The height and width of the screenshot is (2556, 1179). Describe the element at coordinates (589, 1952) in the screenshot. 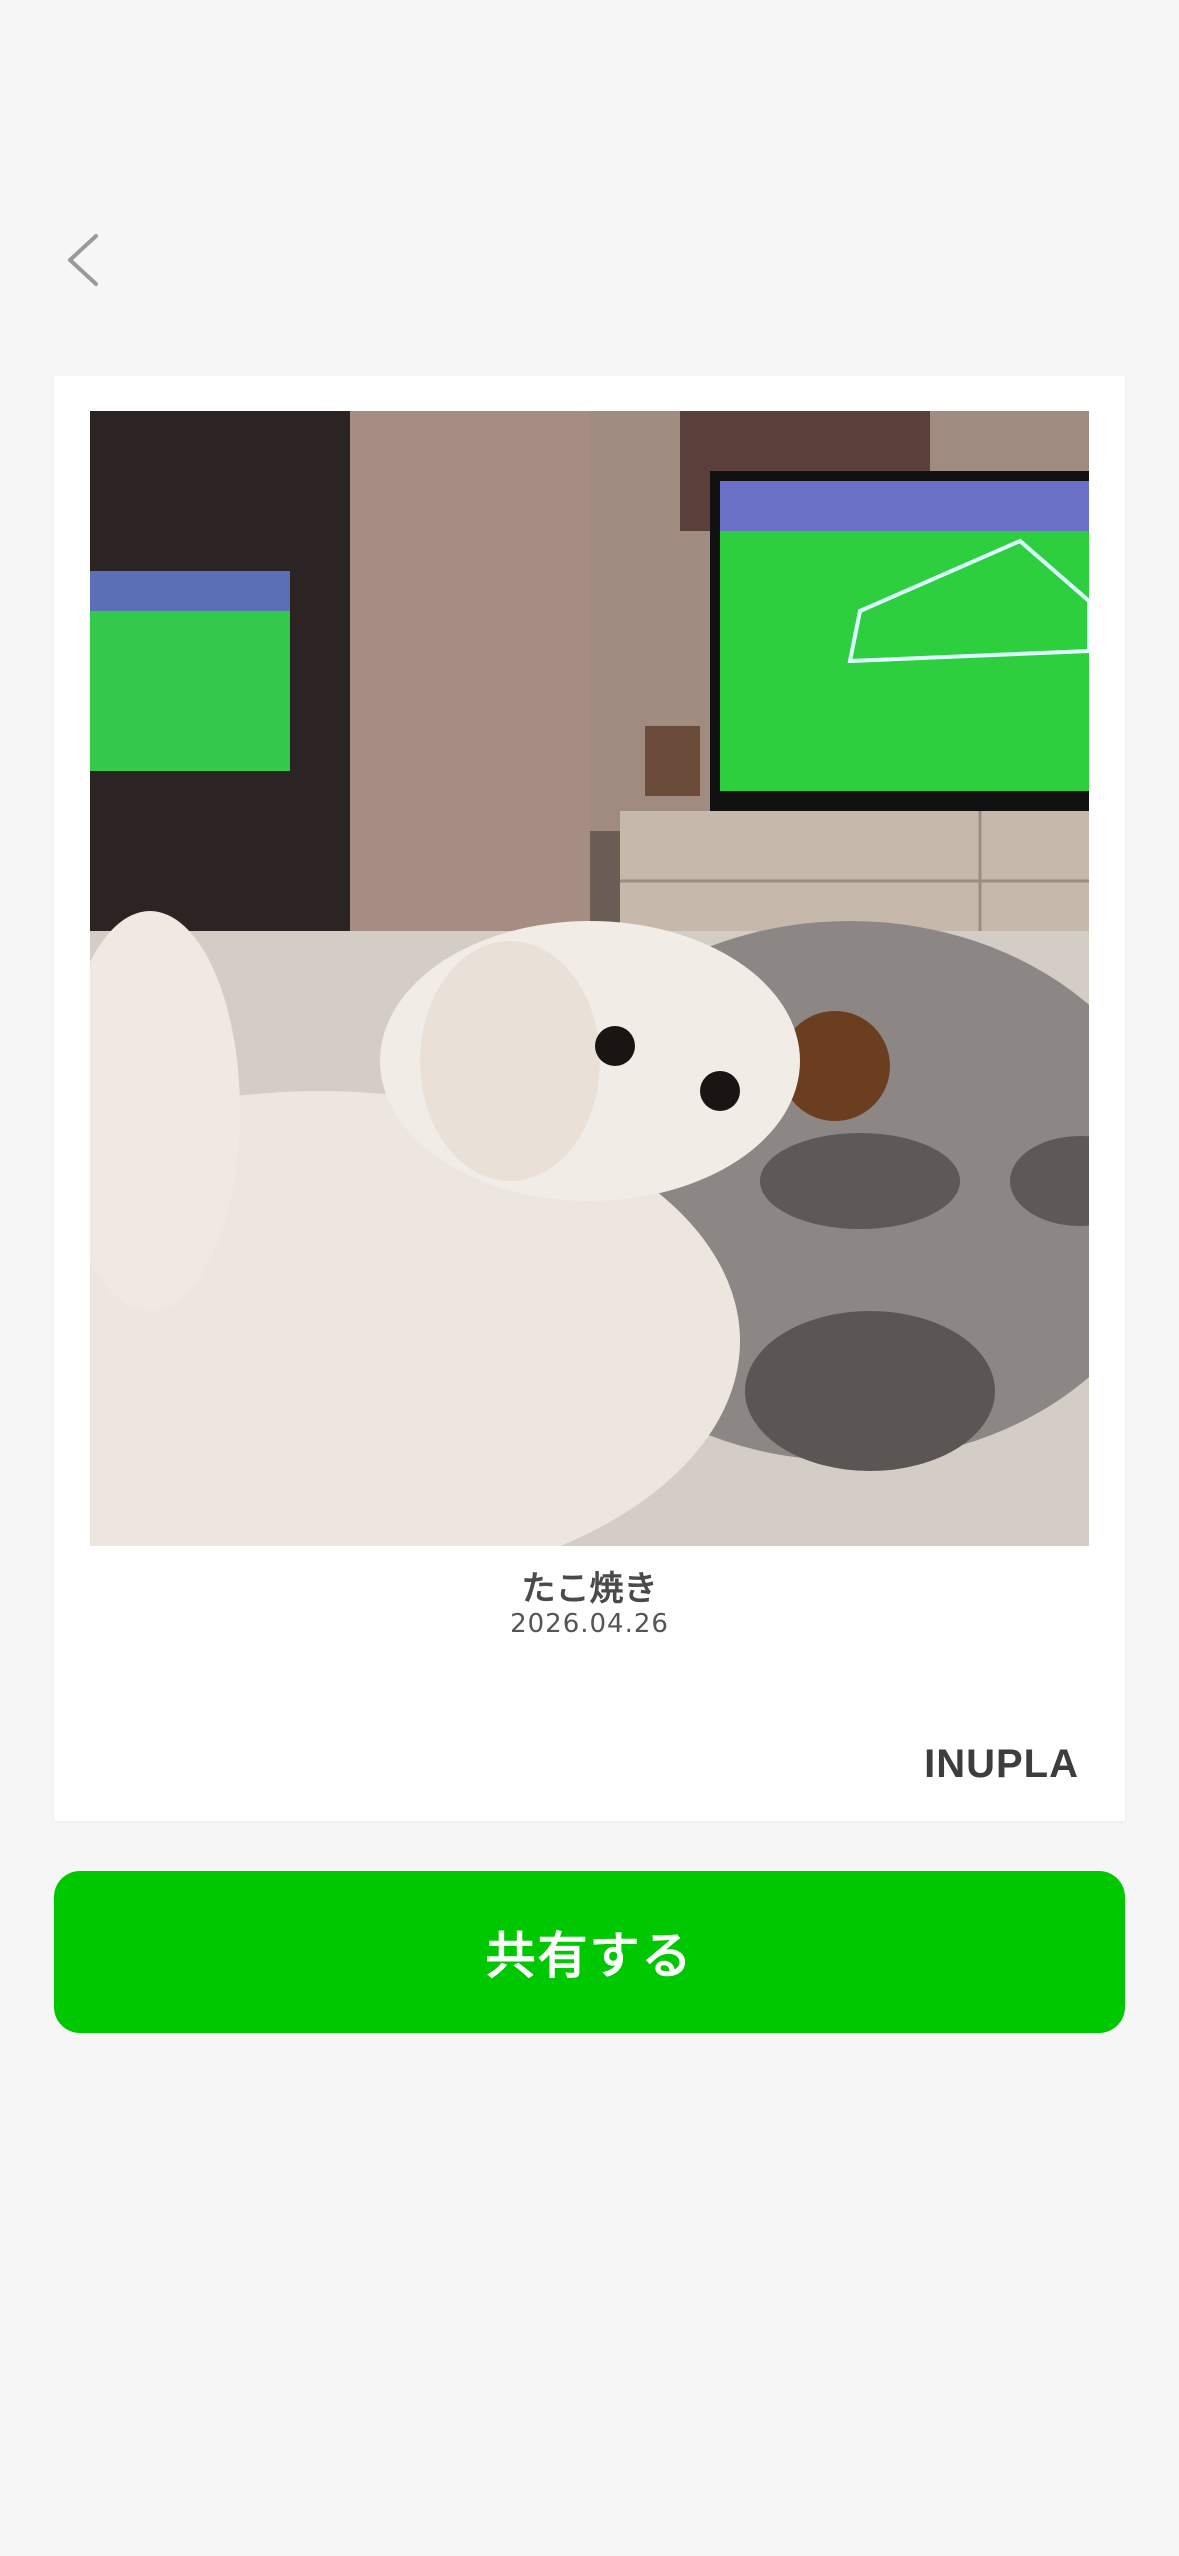

I see `share-button: 共有する` at that location.